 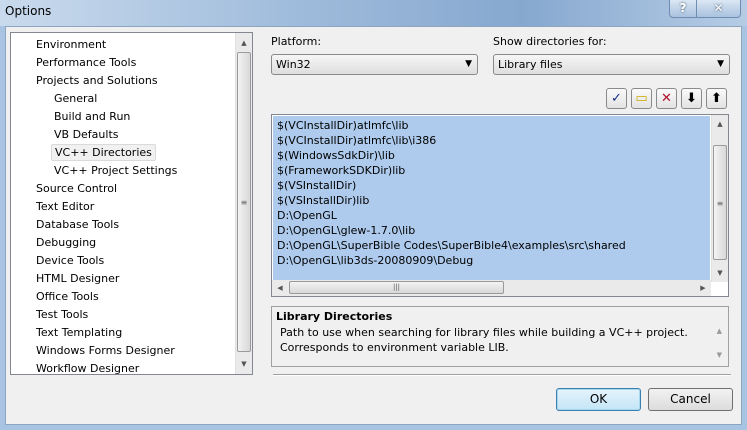 What do you see at coordinates (502, 375) in the screenshot?
I see `separator` at bounding box center [502, 375].